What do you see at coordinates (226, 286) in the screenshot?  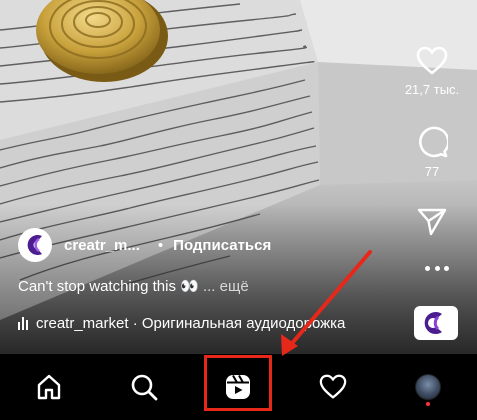 I see `caption-more-link: ... ещё` at bounding box center [226, 286].